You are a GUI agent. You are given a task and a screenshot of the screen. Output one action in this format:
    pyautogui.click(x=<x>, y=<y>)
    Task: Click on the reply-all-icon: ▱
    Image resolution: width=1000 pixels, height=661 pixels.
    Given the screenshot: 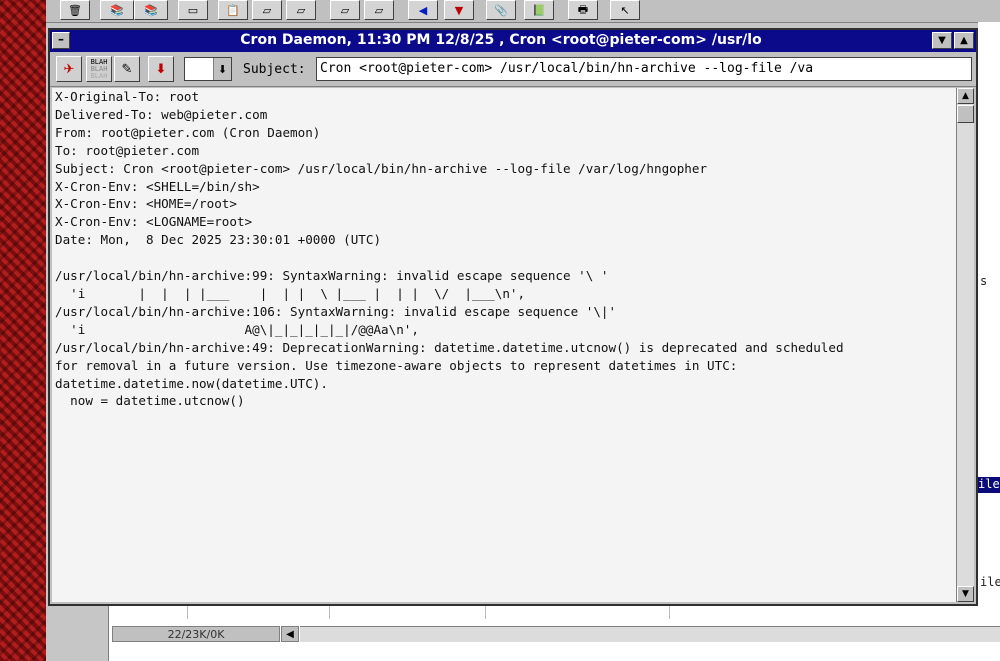 What is the action you would take?
    pyautogui.click(x=267, y=10)
    